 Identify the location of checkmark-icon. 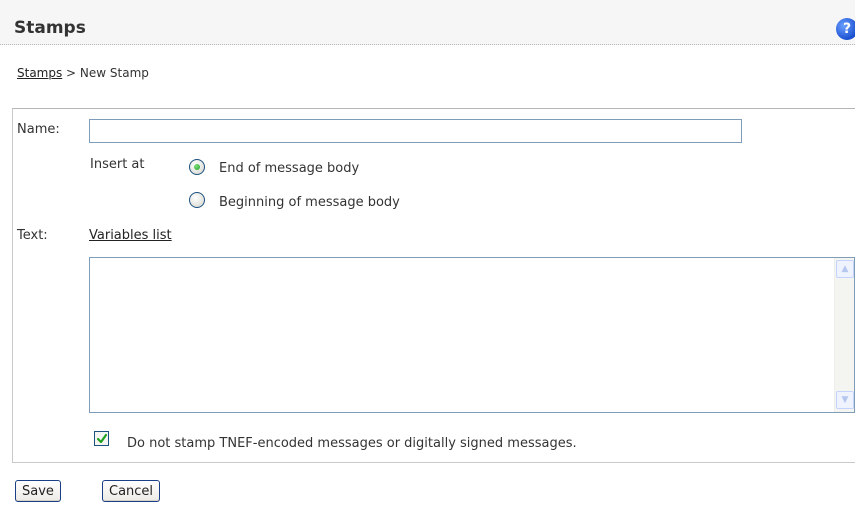
(102, 438).